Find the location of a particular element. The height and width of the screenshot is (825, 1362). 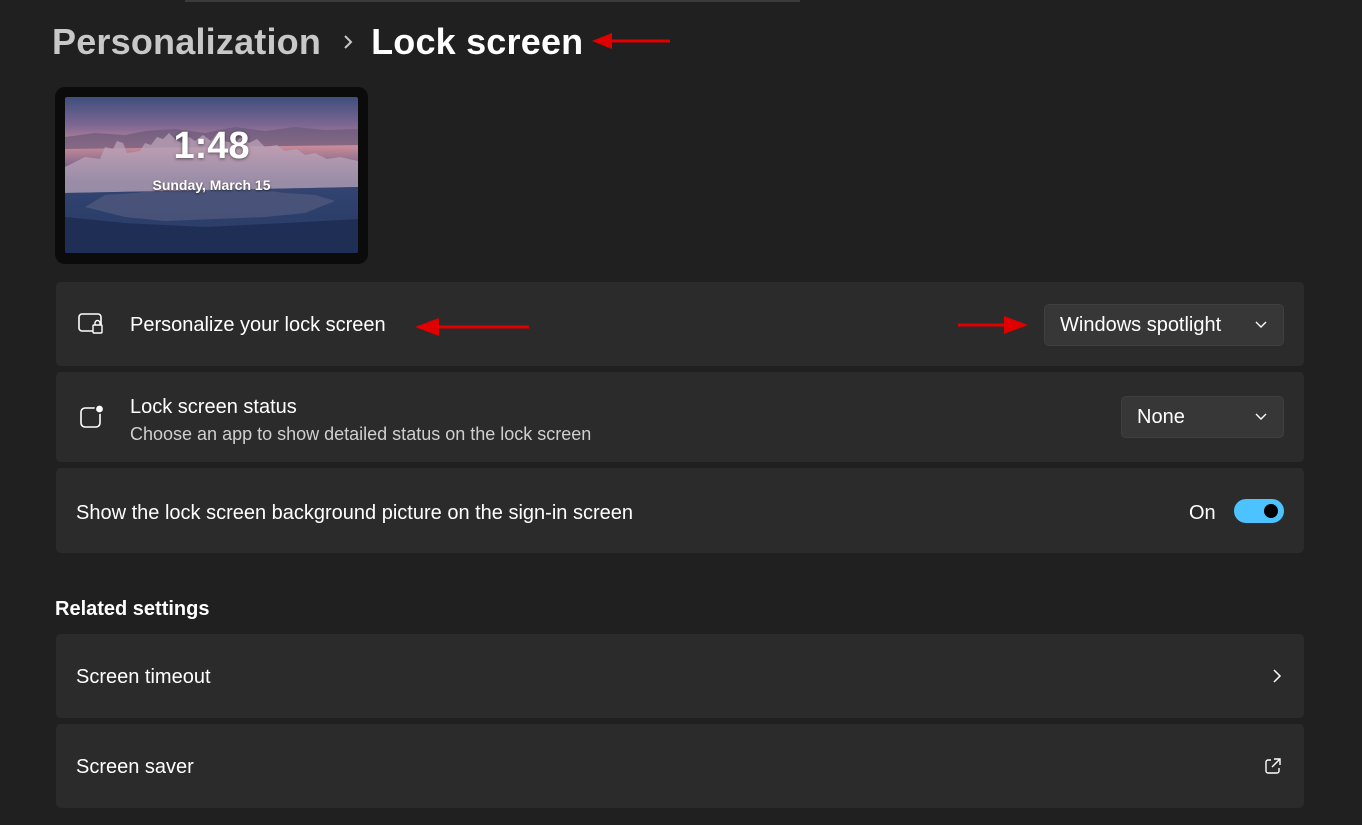

personalize-lock-screen-label: Personalize your lock screen is located at coordinates (258, 325).